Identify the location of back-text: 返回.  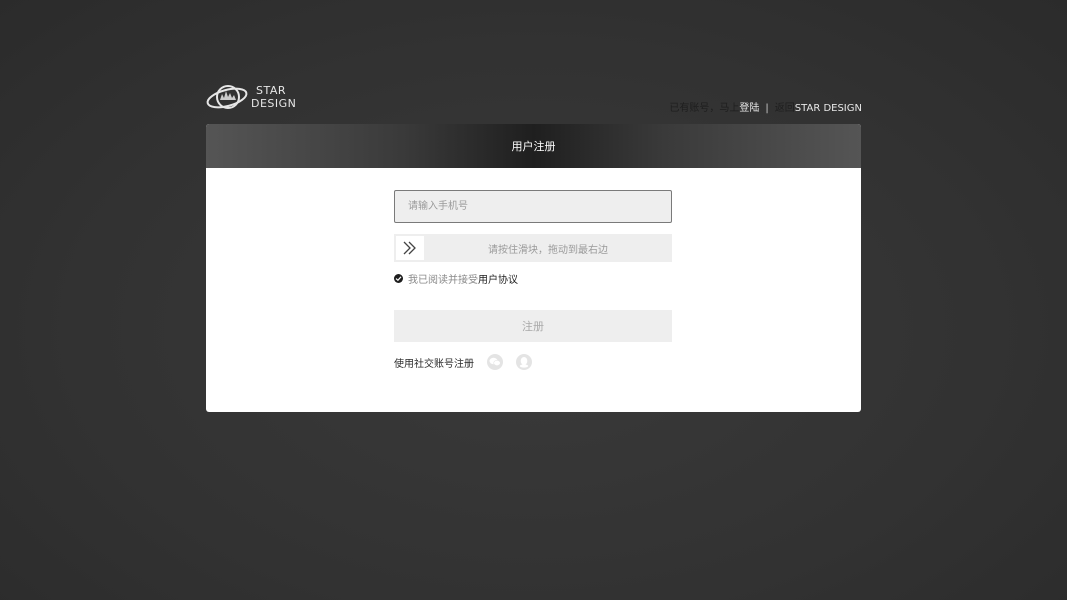
(784, 108).